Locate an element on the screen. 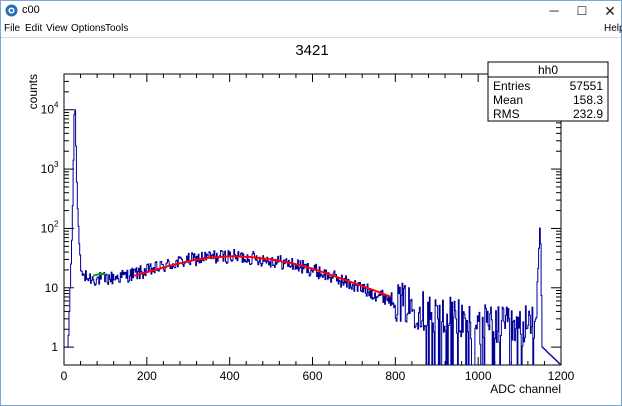 Image resolution: width=622 pixels, height=406 pixels. stats-entries-label: Entries is located at coordinates (511, 86).